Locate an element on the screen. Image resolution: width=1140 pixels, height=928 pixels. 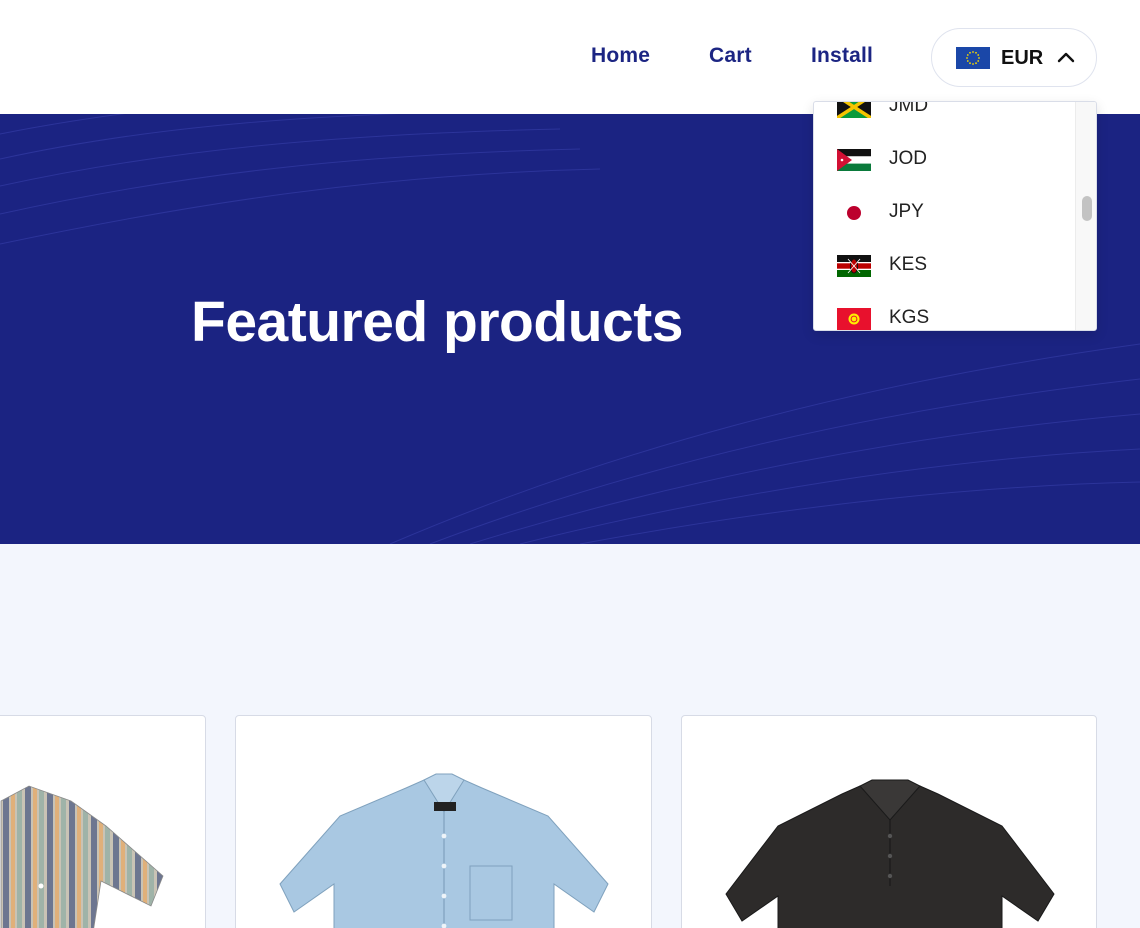
jamaica-flag-icon is located at coordinates (854, 112).